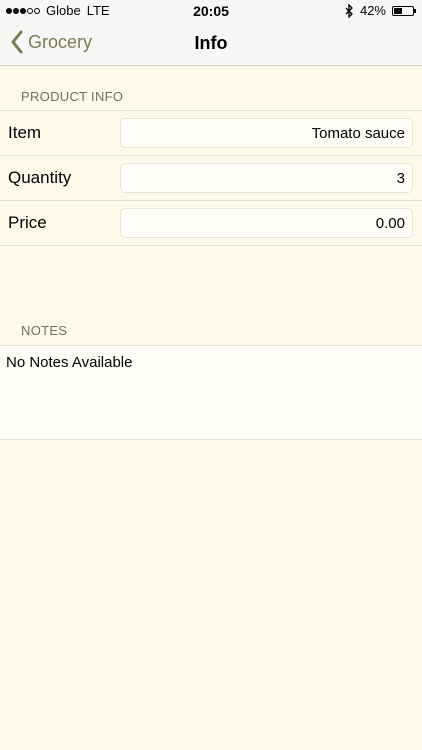  Describe the element at coordinates (72, 96) in the screenshot. I see `section-header-product-info: PRODUCT INFO` at that location.